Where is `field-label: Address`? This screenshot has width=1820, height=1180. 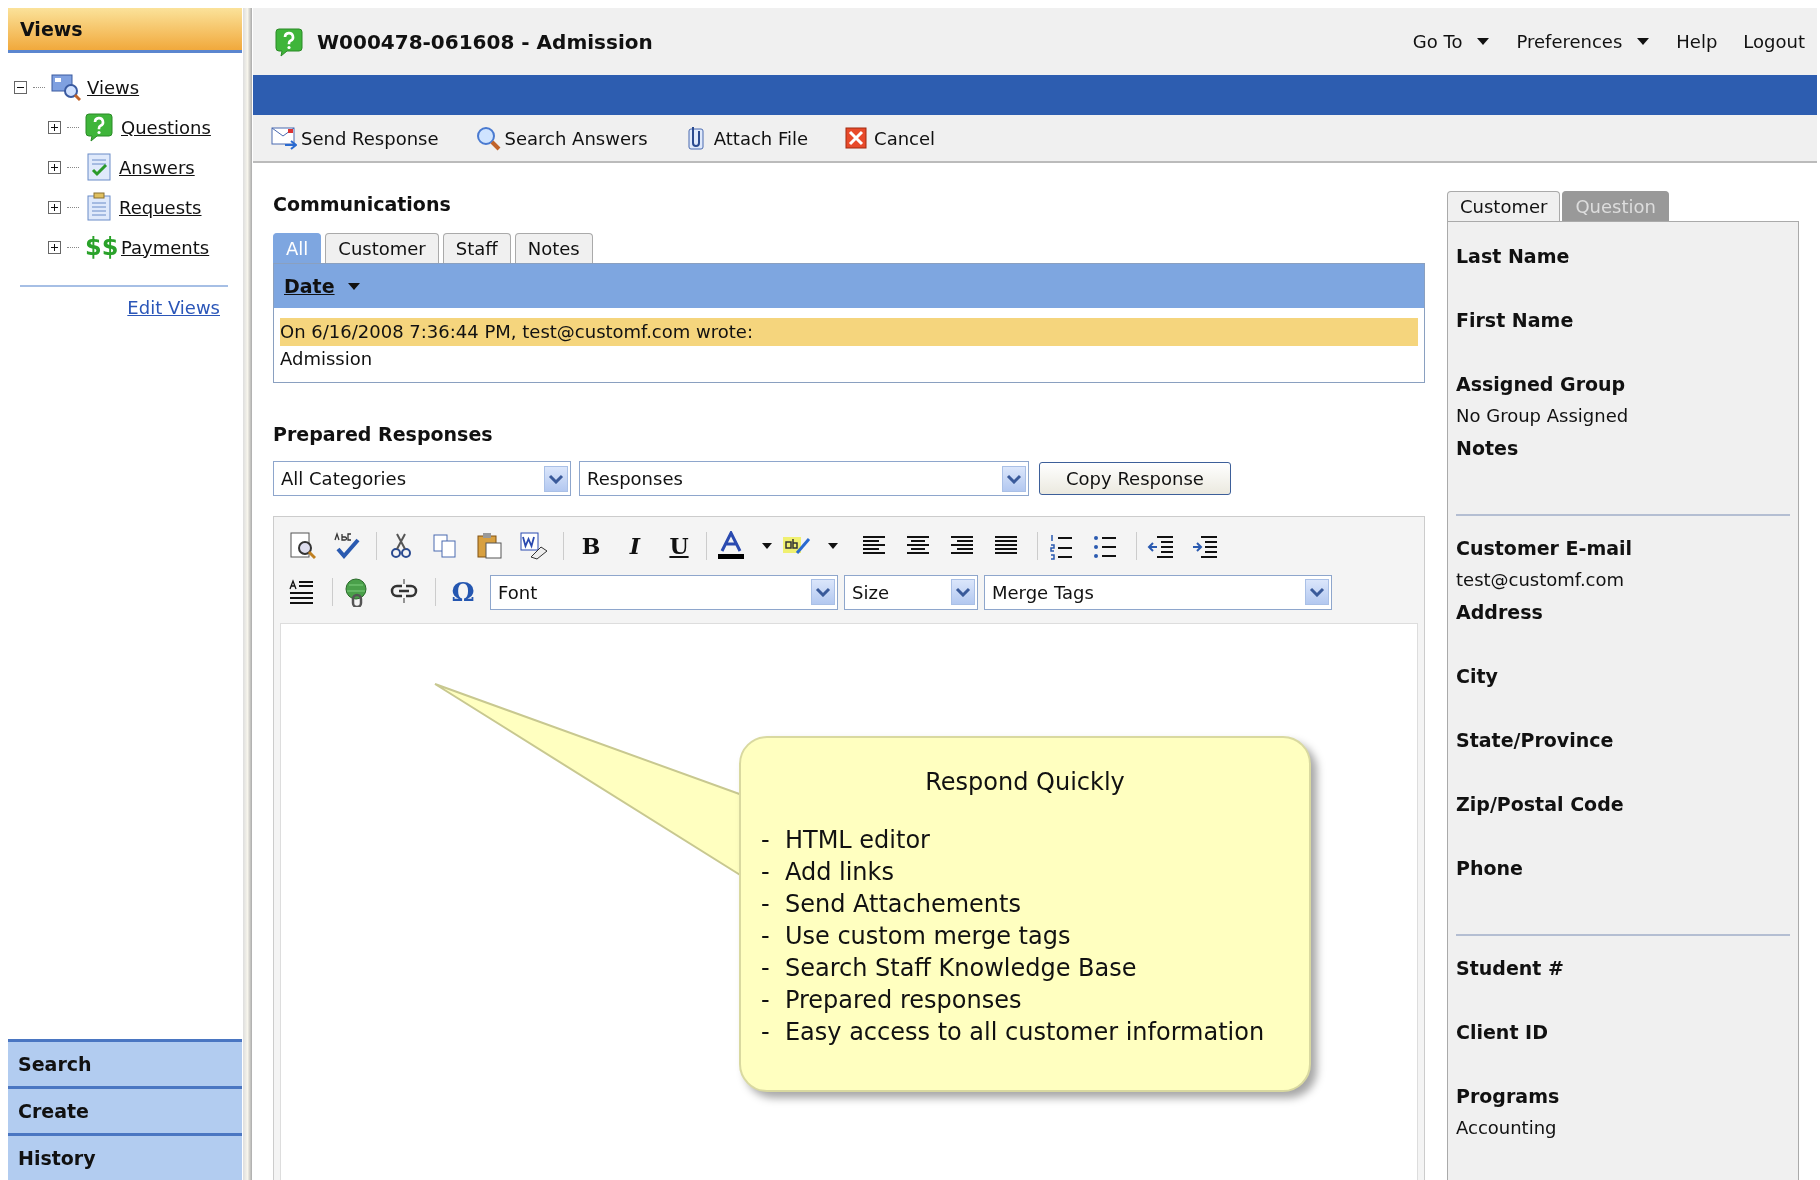
field-label: Address is located at coordinates (1500, 612).